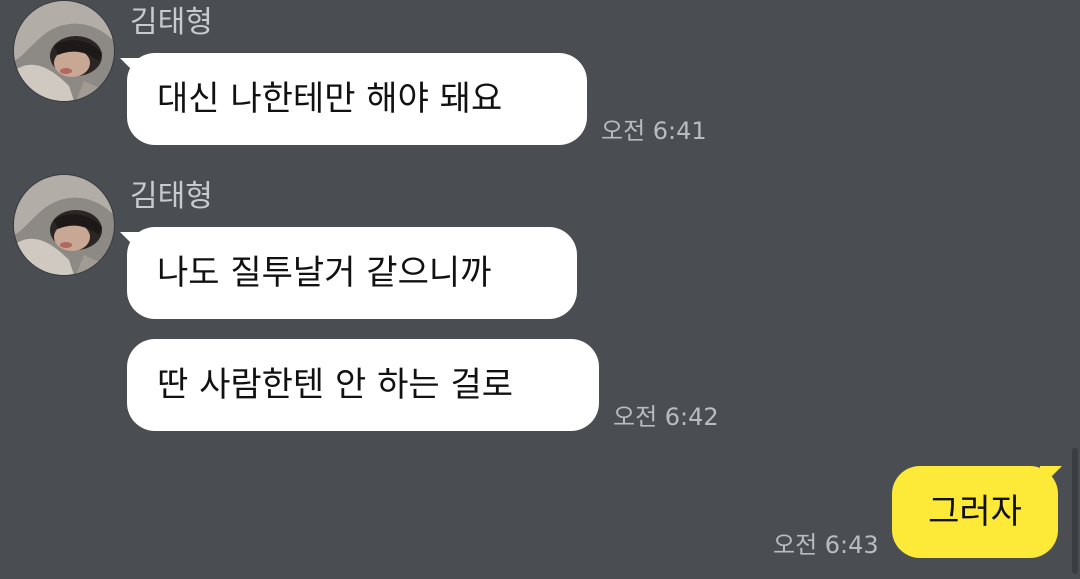 The width and height of the screenshot is (1080, 579). I want to click on incoming-message-bubble: 딴 사람한텐 안 하는 걸로, so click(363, 385).